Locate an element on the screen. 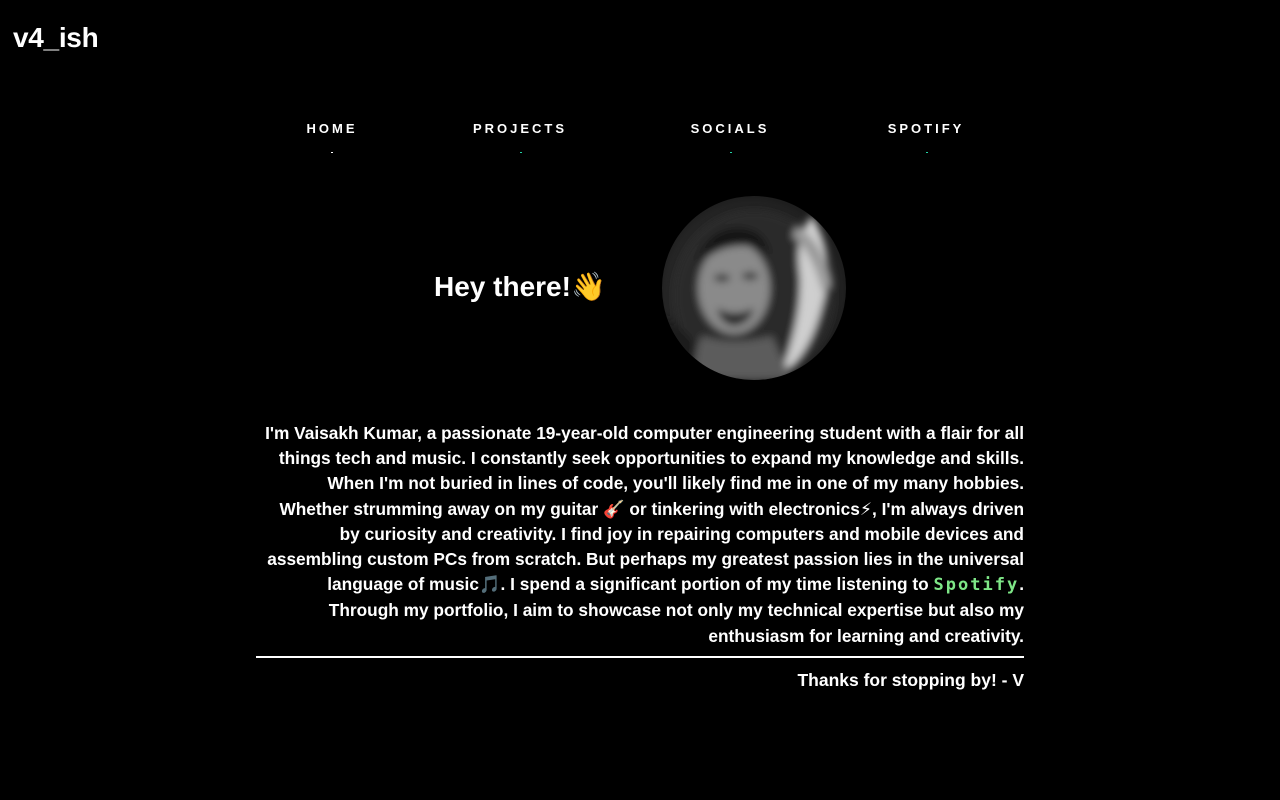 This screenshot has width=1280, height=800. wave-icon: 👋 is located at coordinates (588, 286).